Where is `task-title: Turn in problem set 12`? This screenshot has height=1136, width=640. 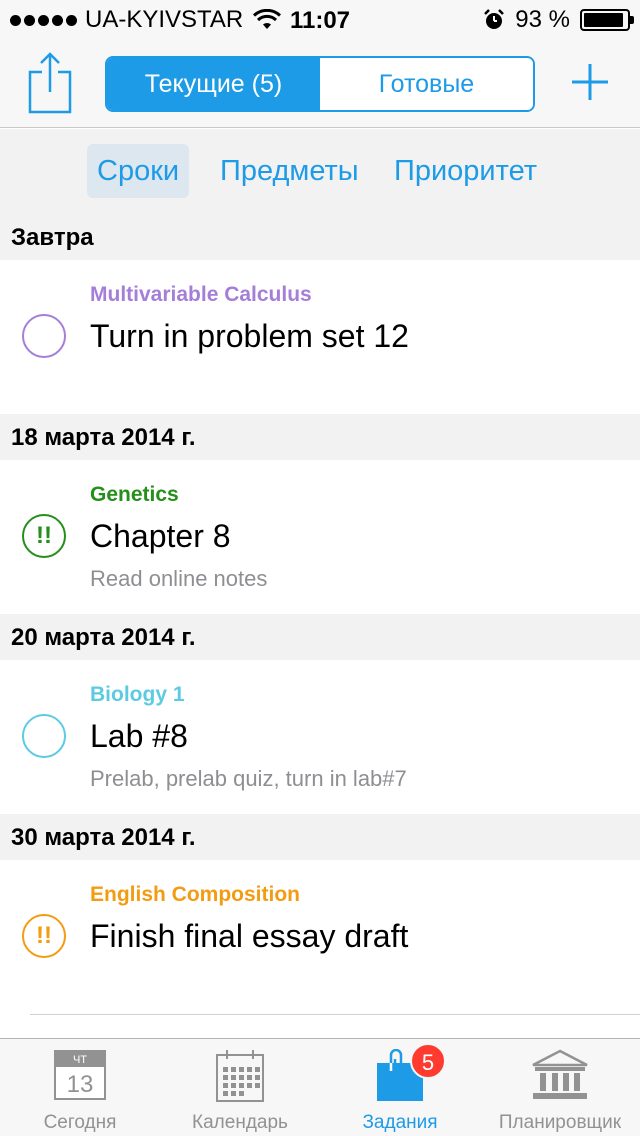
task-title: Turn in problem set 12 is located at coordinates (249, 336).